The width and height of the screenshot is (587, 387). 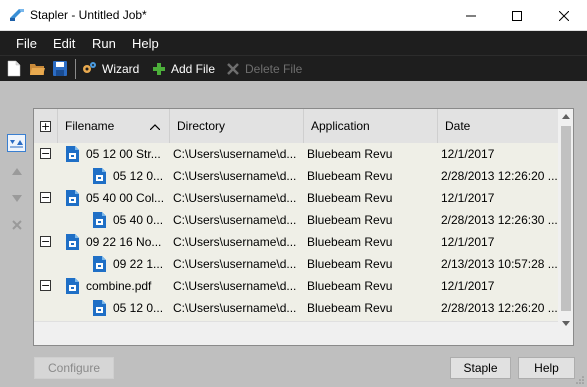 I want to click on minimize-icon, so click(x=471, y=15).